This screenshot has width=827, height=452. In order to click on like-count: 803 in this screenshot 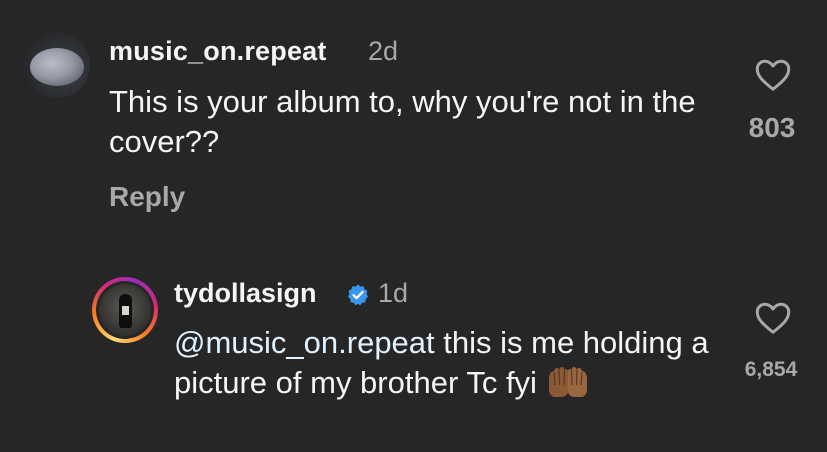, I will do `click(772, 127)`.